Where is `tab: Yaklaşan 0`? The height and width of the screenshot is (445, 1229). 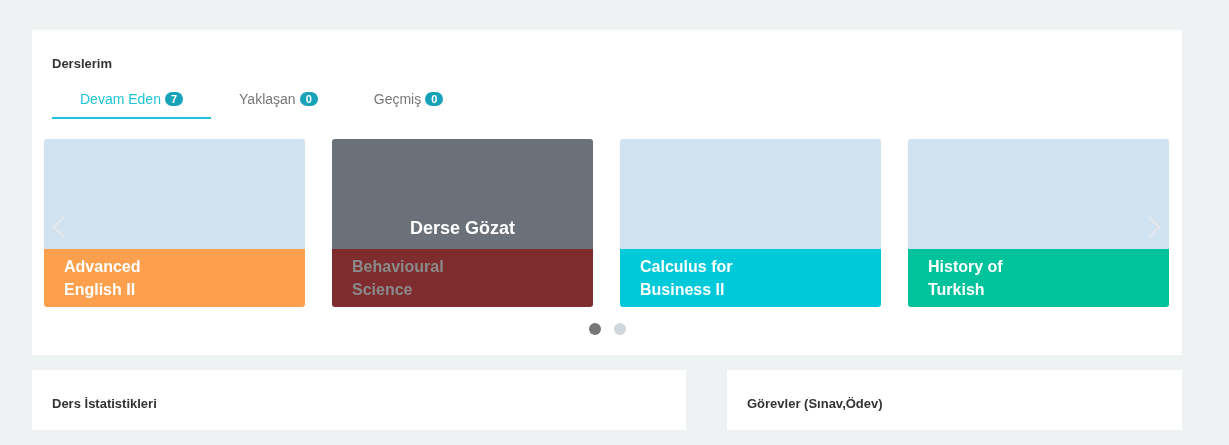 tab: Yaklaşan 0 is located at coordinates (278, 105).